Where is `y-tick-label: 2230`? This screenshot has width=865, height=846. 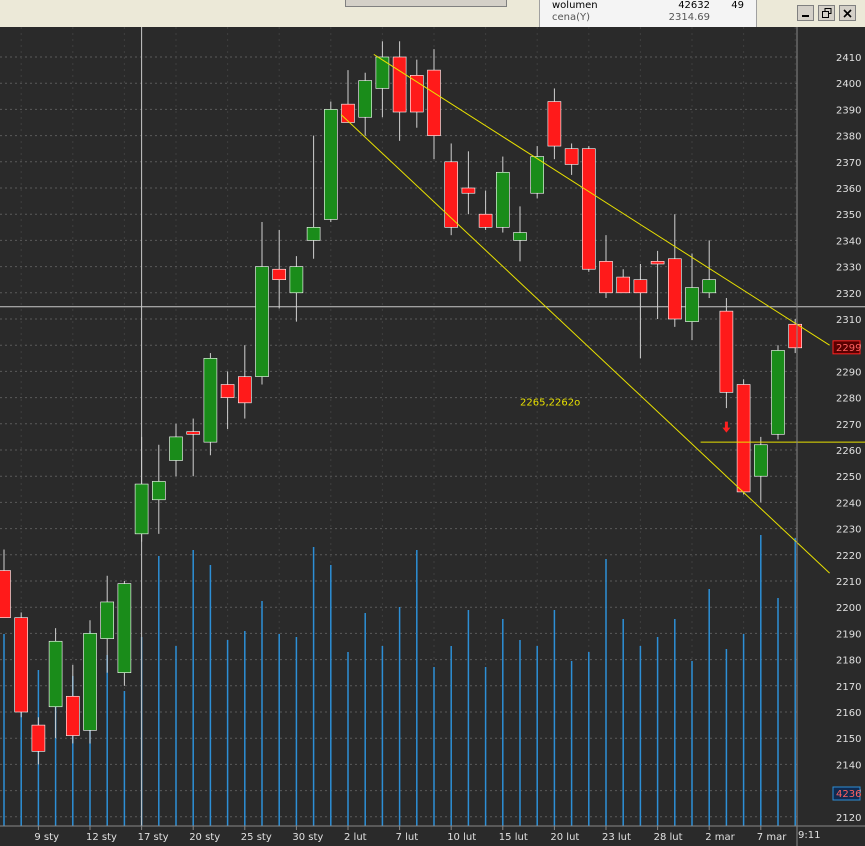 y-tick-label: 2230 is located at coordinates (848, 530).